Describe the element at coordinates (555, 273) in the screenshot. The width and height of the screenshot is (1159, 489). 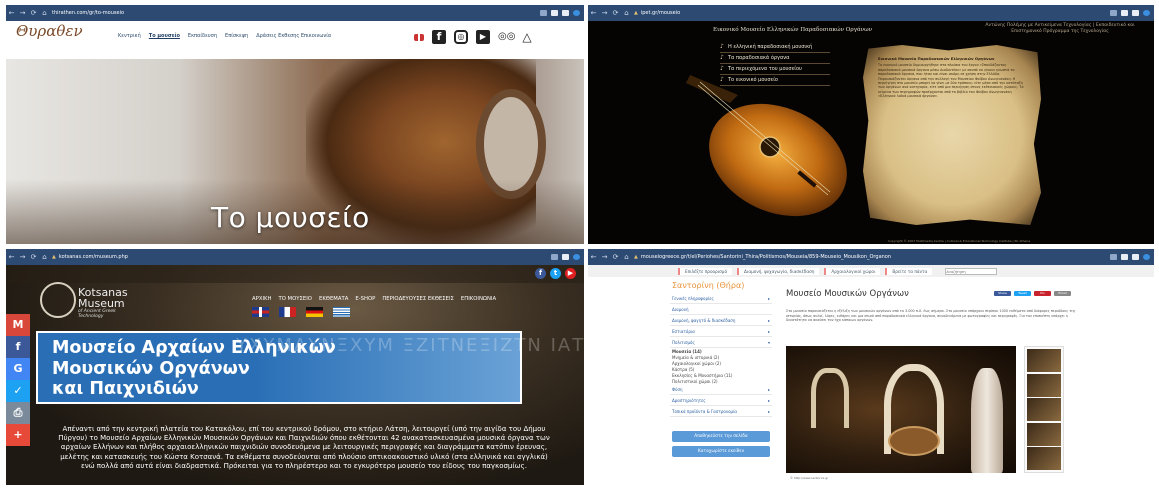
I see `twitter-icon: t` at that location.